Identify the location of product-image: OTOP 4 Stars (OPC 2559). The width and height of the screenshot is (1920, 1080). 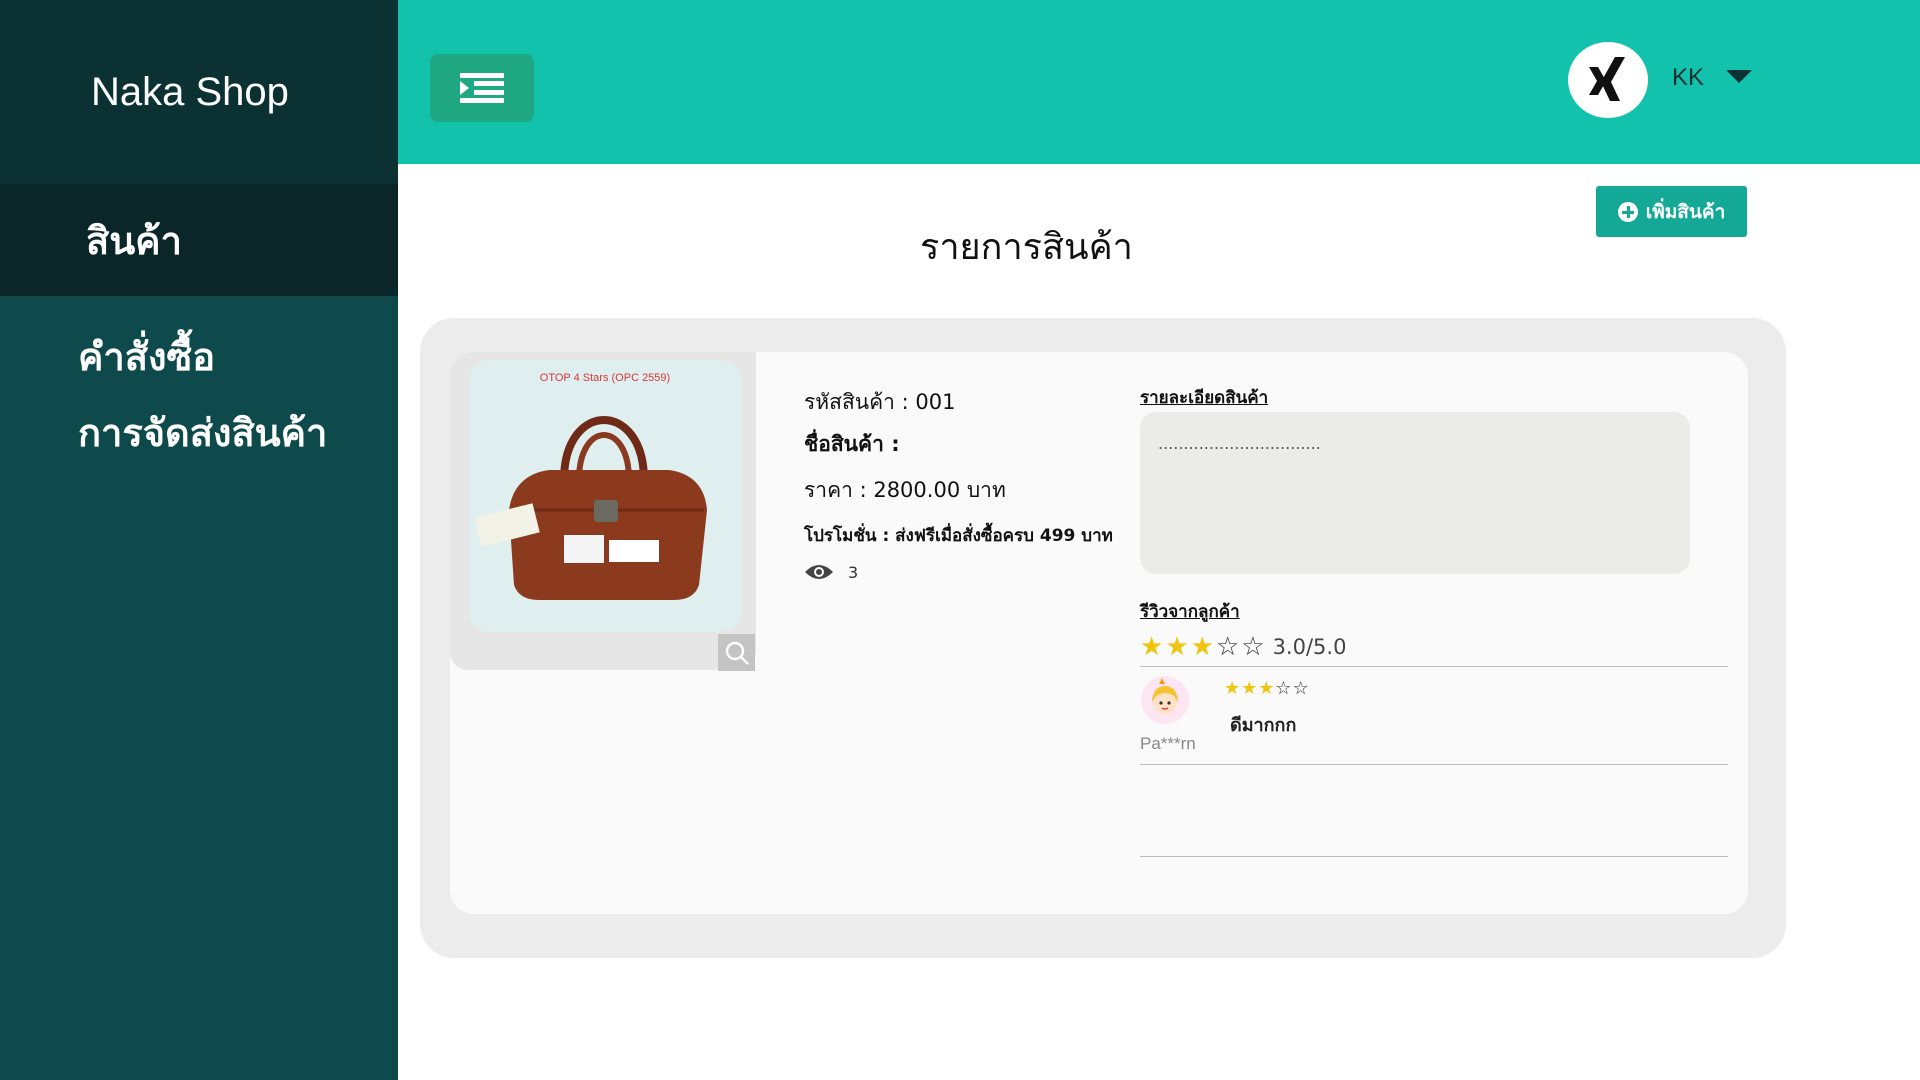
(605, 496).